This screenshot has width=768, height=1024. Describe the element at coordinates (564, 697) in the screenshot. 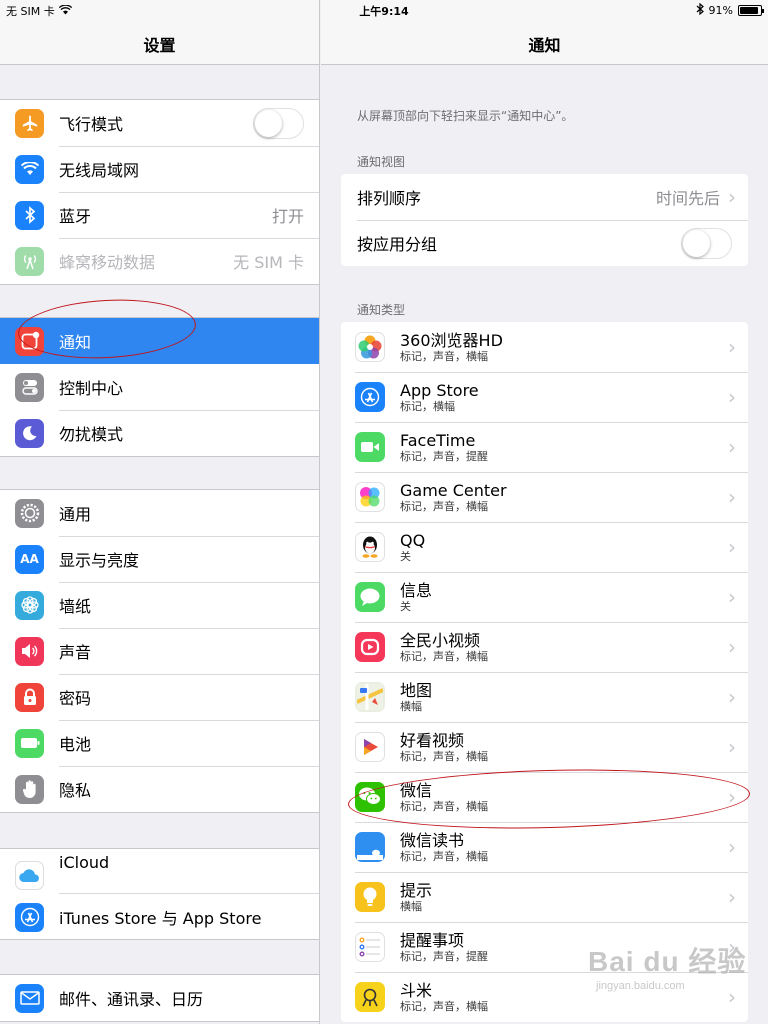

I see `app-text: 地图 横幅` at that location.